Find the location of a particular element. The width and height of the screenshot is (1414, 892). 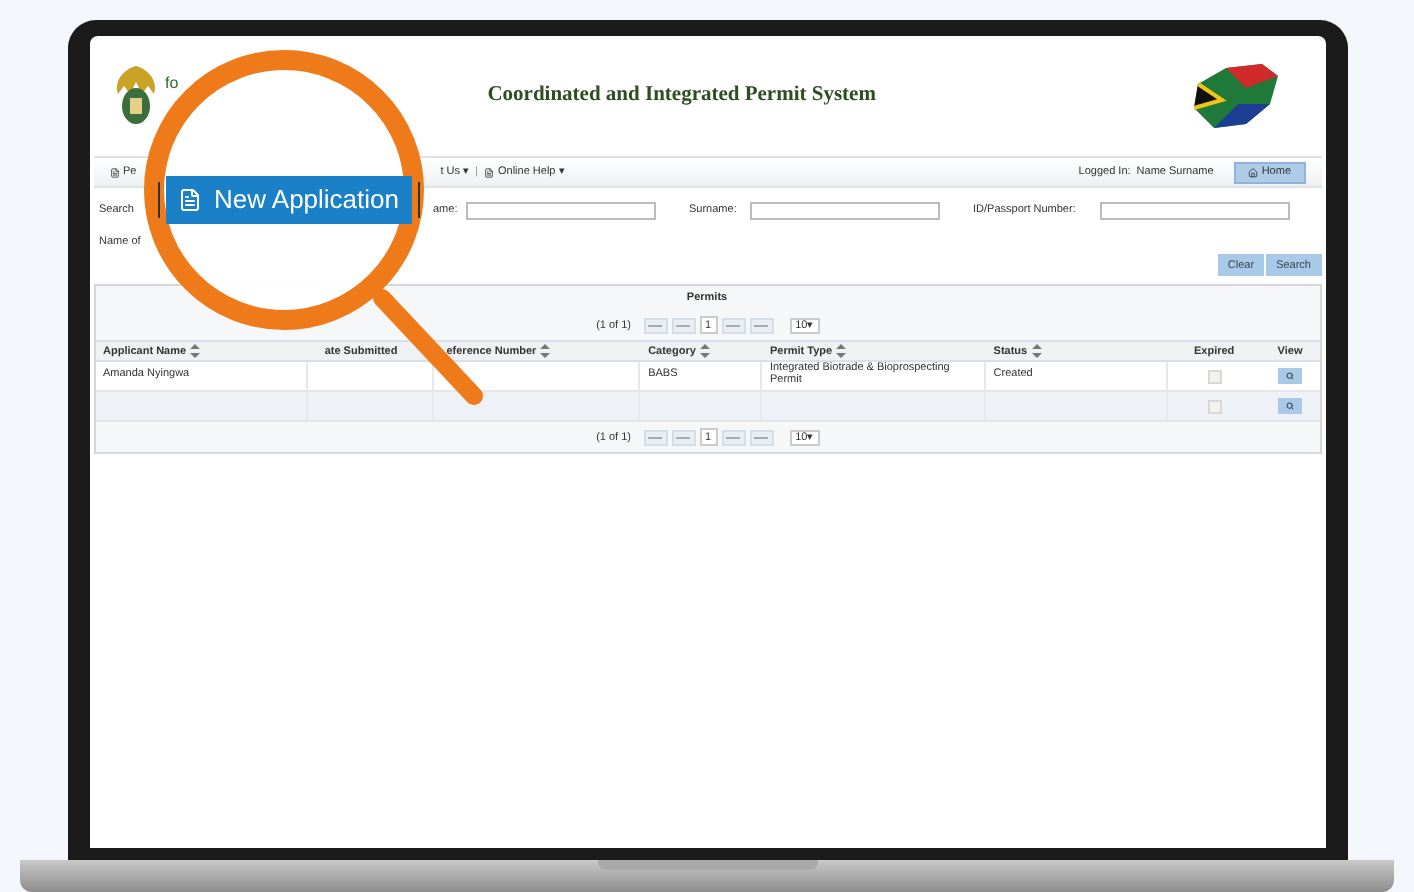

home-icon is located at coordinates (1252, 172).